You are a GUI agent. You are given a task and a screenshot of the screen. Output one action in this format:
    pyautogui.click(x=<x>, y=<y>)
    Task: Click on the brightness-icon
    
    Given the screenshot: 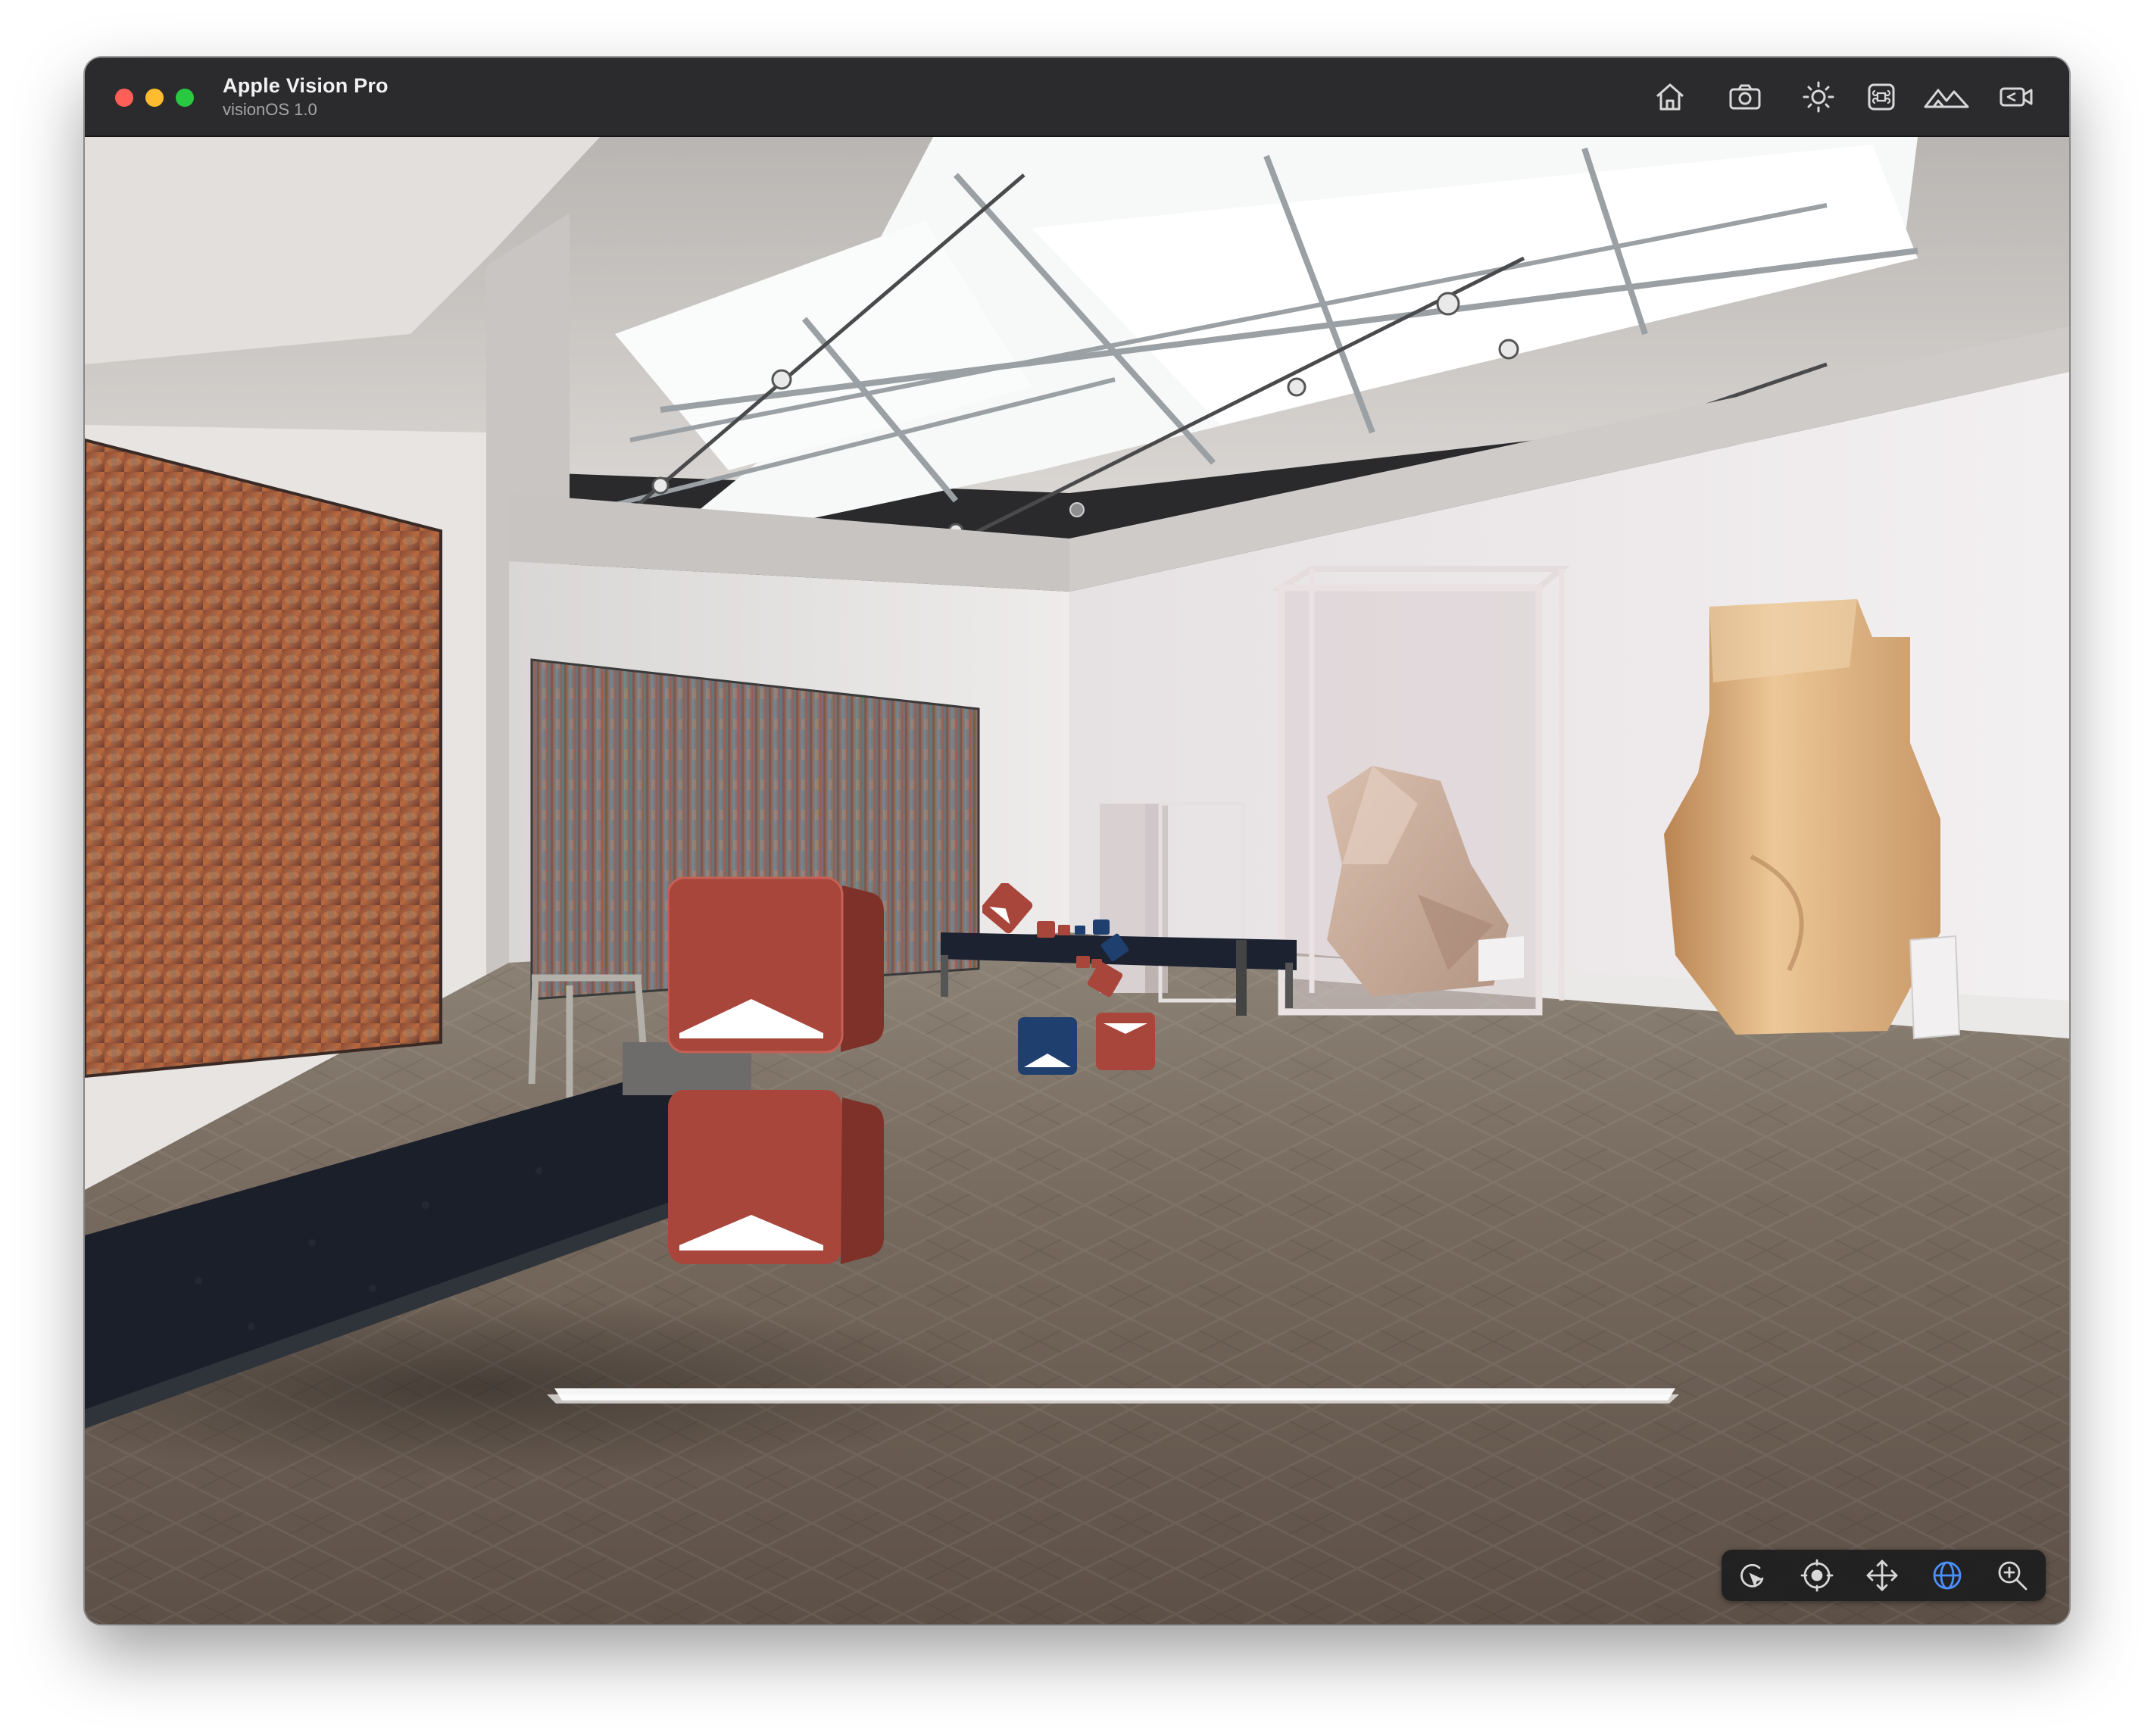 What is the action you would take?
    pyautogui.click(x=1818, y=97)
    